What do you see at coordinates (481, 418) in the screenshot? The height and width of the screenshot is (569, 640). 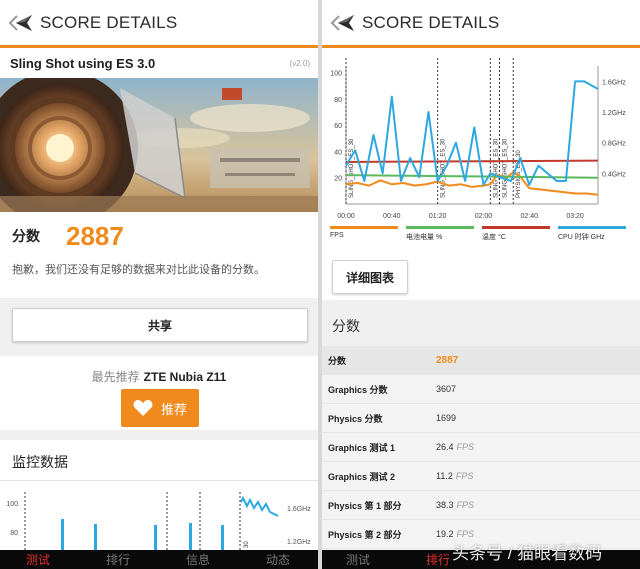 I see `score-row: Physics 分数 1699` at bounding box center [481, 418].